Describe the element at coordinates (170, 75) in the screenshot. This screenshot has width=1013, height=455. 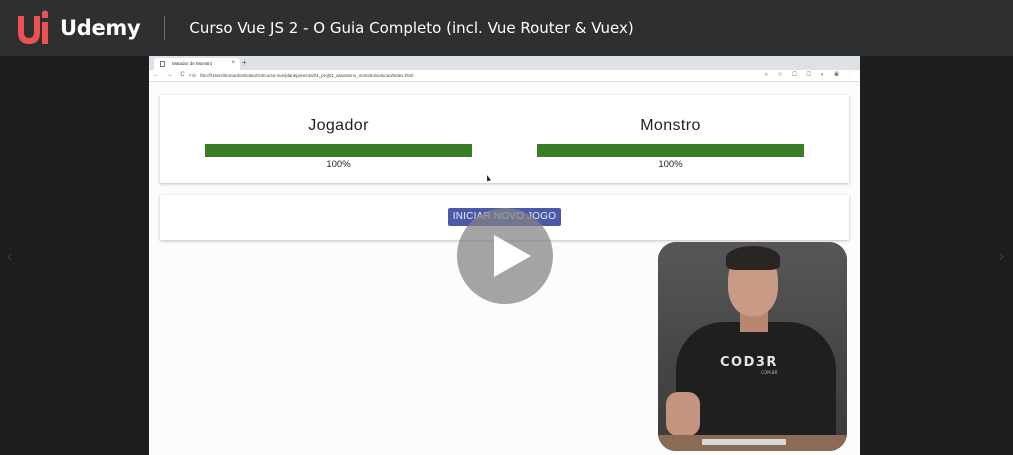
I see `browser-nav-icons: ← → C` at that location.